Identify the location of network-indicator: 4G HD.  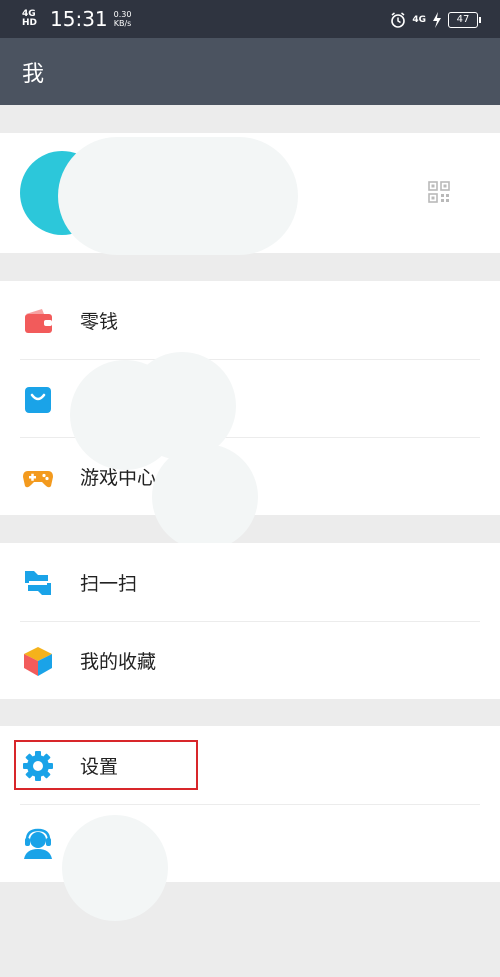
(30, 18).